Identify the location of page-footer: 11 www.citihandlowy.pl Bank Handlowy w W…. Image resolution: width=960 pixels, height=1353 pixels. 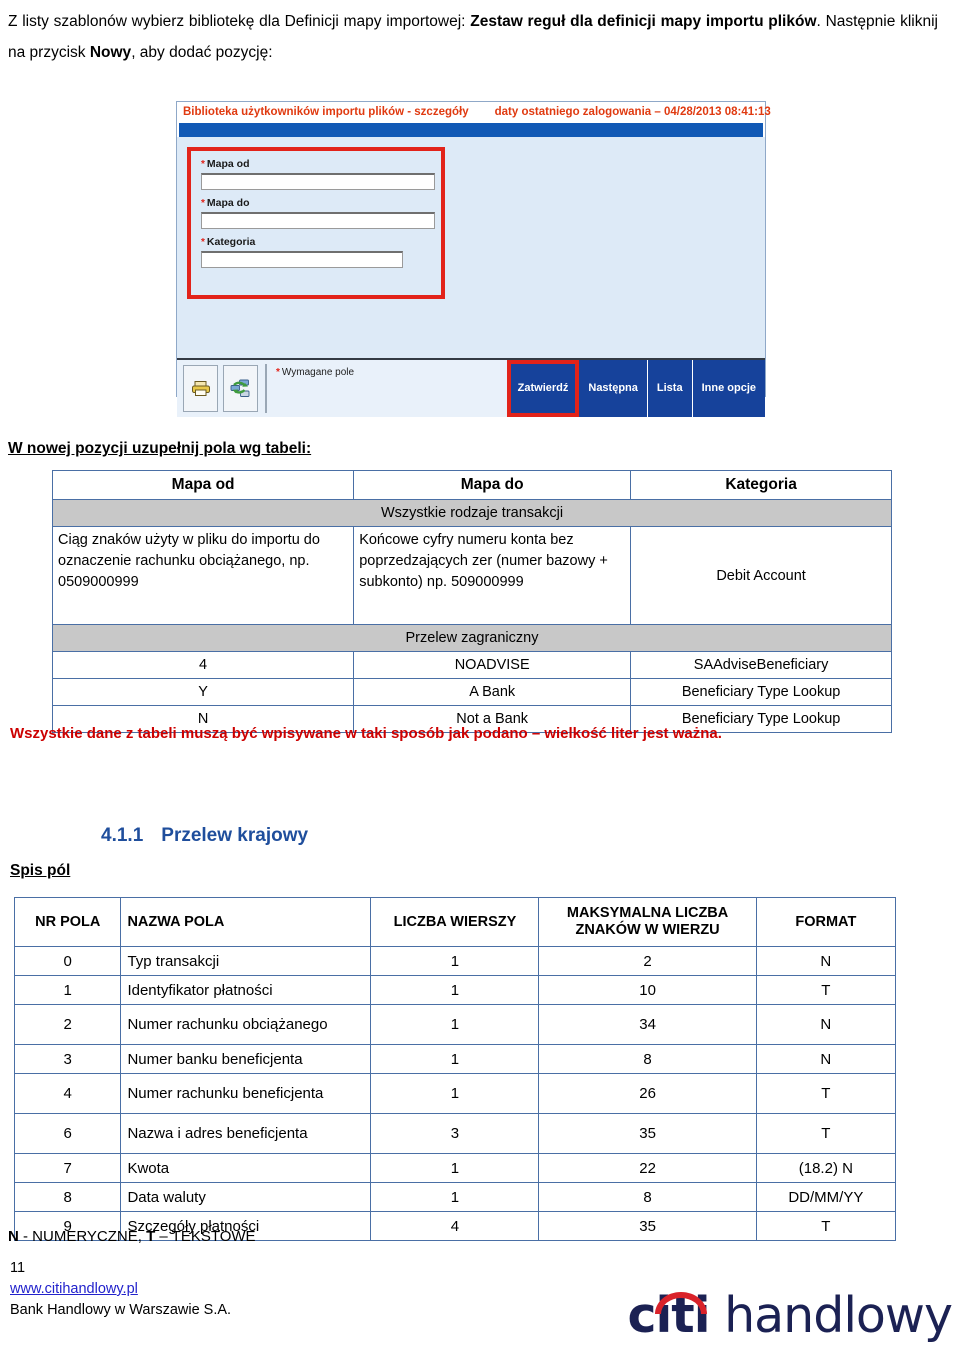
(120, 1289).